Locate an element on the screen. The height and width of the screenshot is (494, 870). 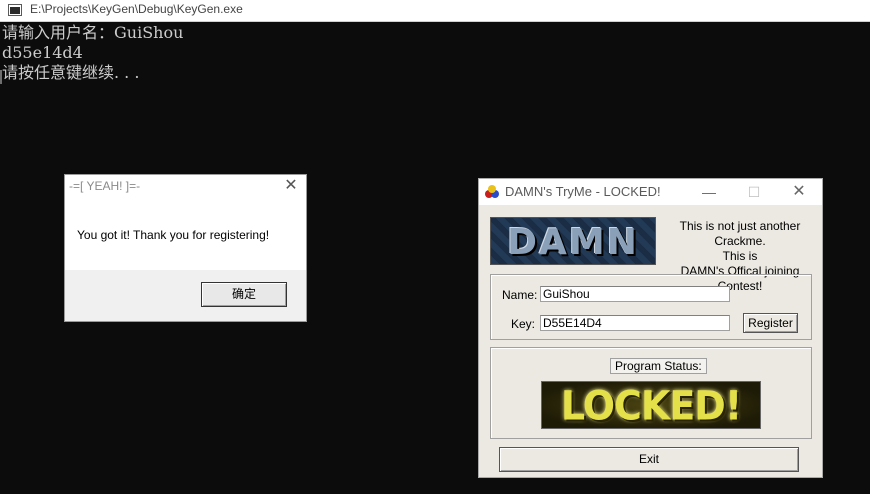
console-line-key: d55e14d4 is located at coordinates (42, 52).